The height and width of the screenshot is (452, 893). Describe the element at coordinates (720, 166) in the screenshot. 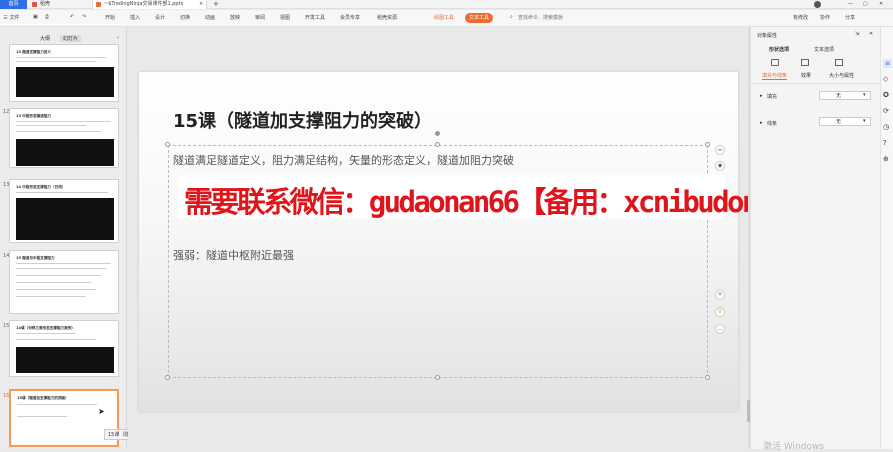

I see `layer-icon: ◈` at that location.